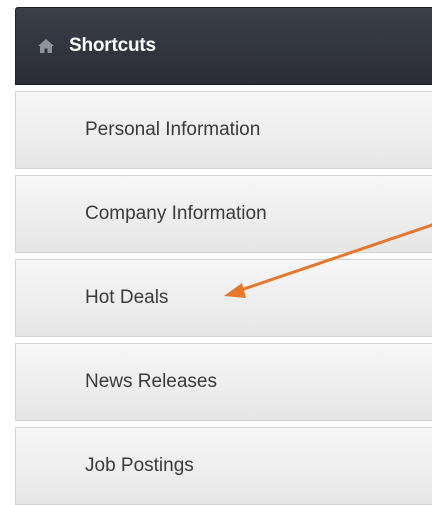 The height and width of the screenshot is (505, 432). I want to click on menu-item-news-releases: News Releases, so click(223, 382).